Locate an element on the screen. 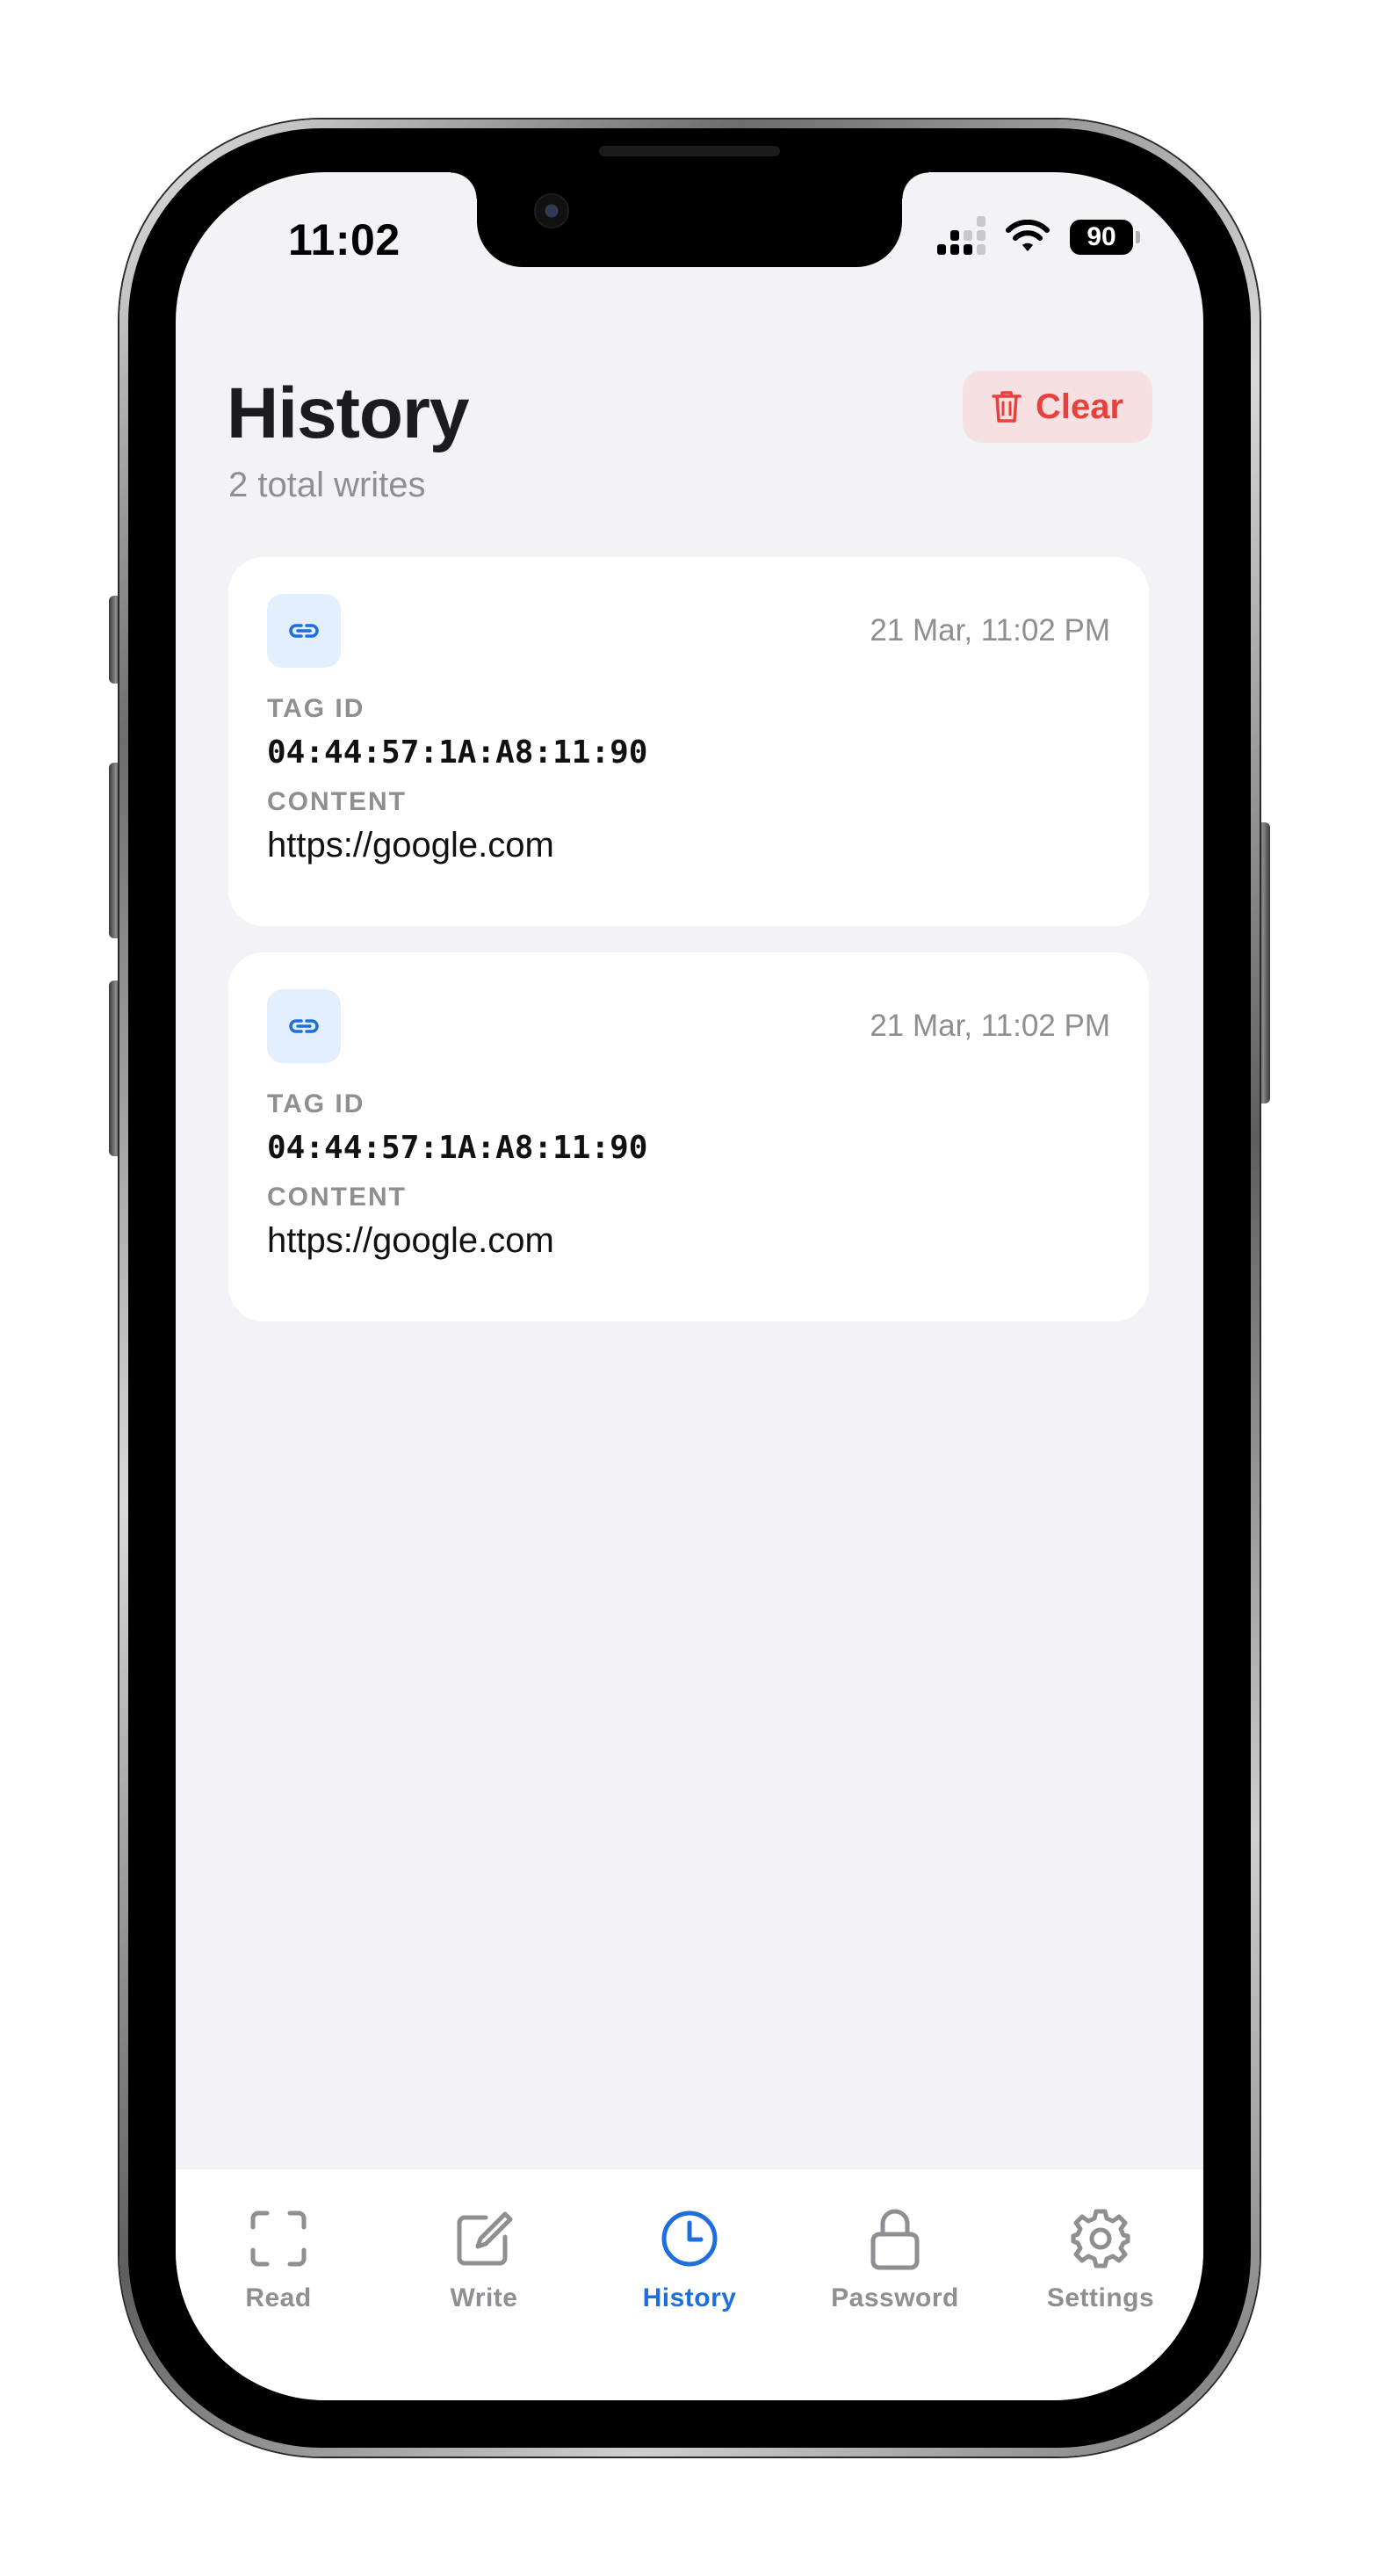 This screenshot has width=1379, height=2576. gear-icon is located at coordinates (1100, 2238).